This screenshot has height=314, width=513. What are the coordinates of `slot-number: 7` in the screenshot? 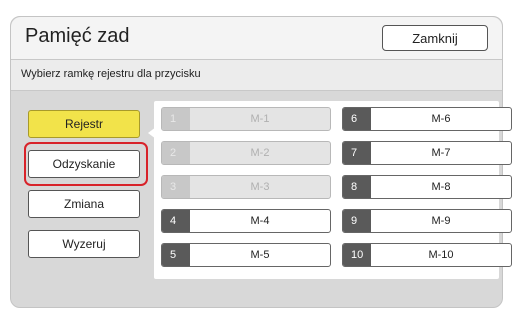 It's located at (357, 153).